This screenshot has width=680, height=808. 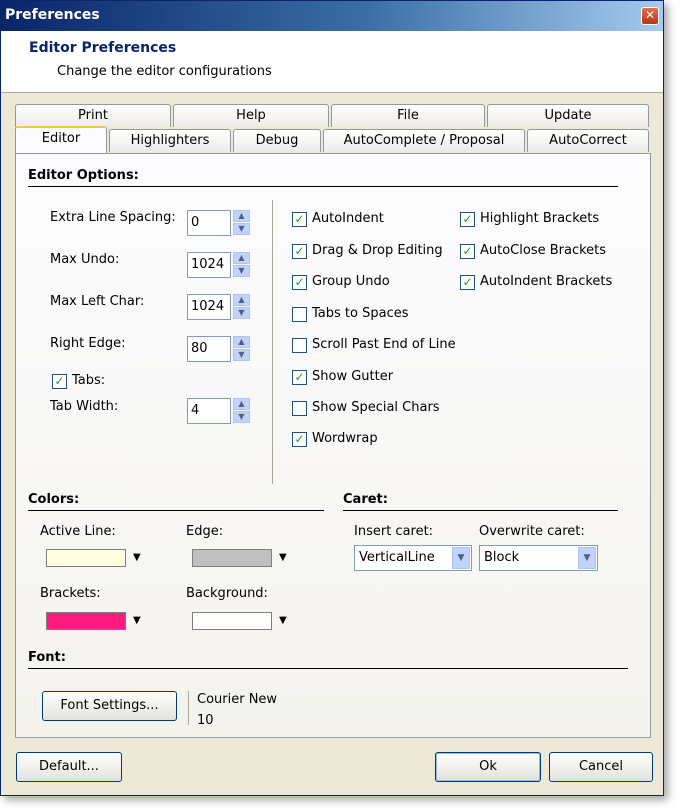 I want to click on drag-drop-editing-label: Drag & Drop Editing, so click(x=377, y=250).